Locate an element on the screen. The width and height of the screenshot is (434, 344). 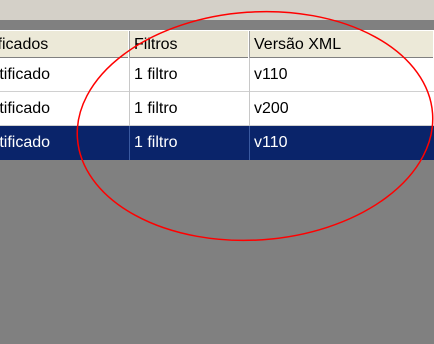
column-header-certificados: ificados is located at coordinates (65, 44).